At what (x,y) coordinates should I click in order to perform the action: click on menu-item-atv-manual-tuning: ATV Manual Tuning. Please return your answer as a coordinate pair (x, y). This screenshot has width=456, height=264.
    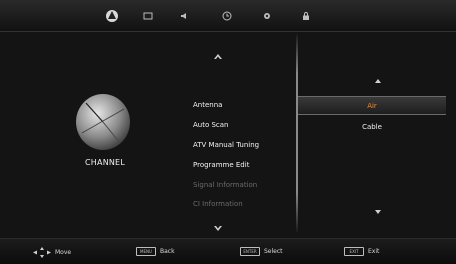
    Looking at the image, I should click on (226, 145).